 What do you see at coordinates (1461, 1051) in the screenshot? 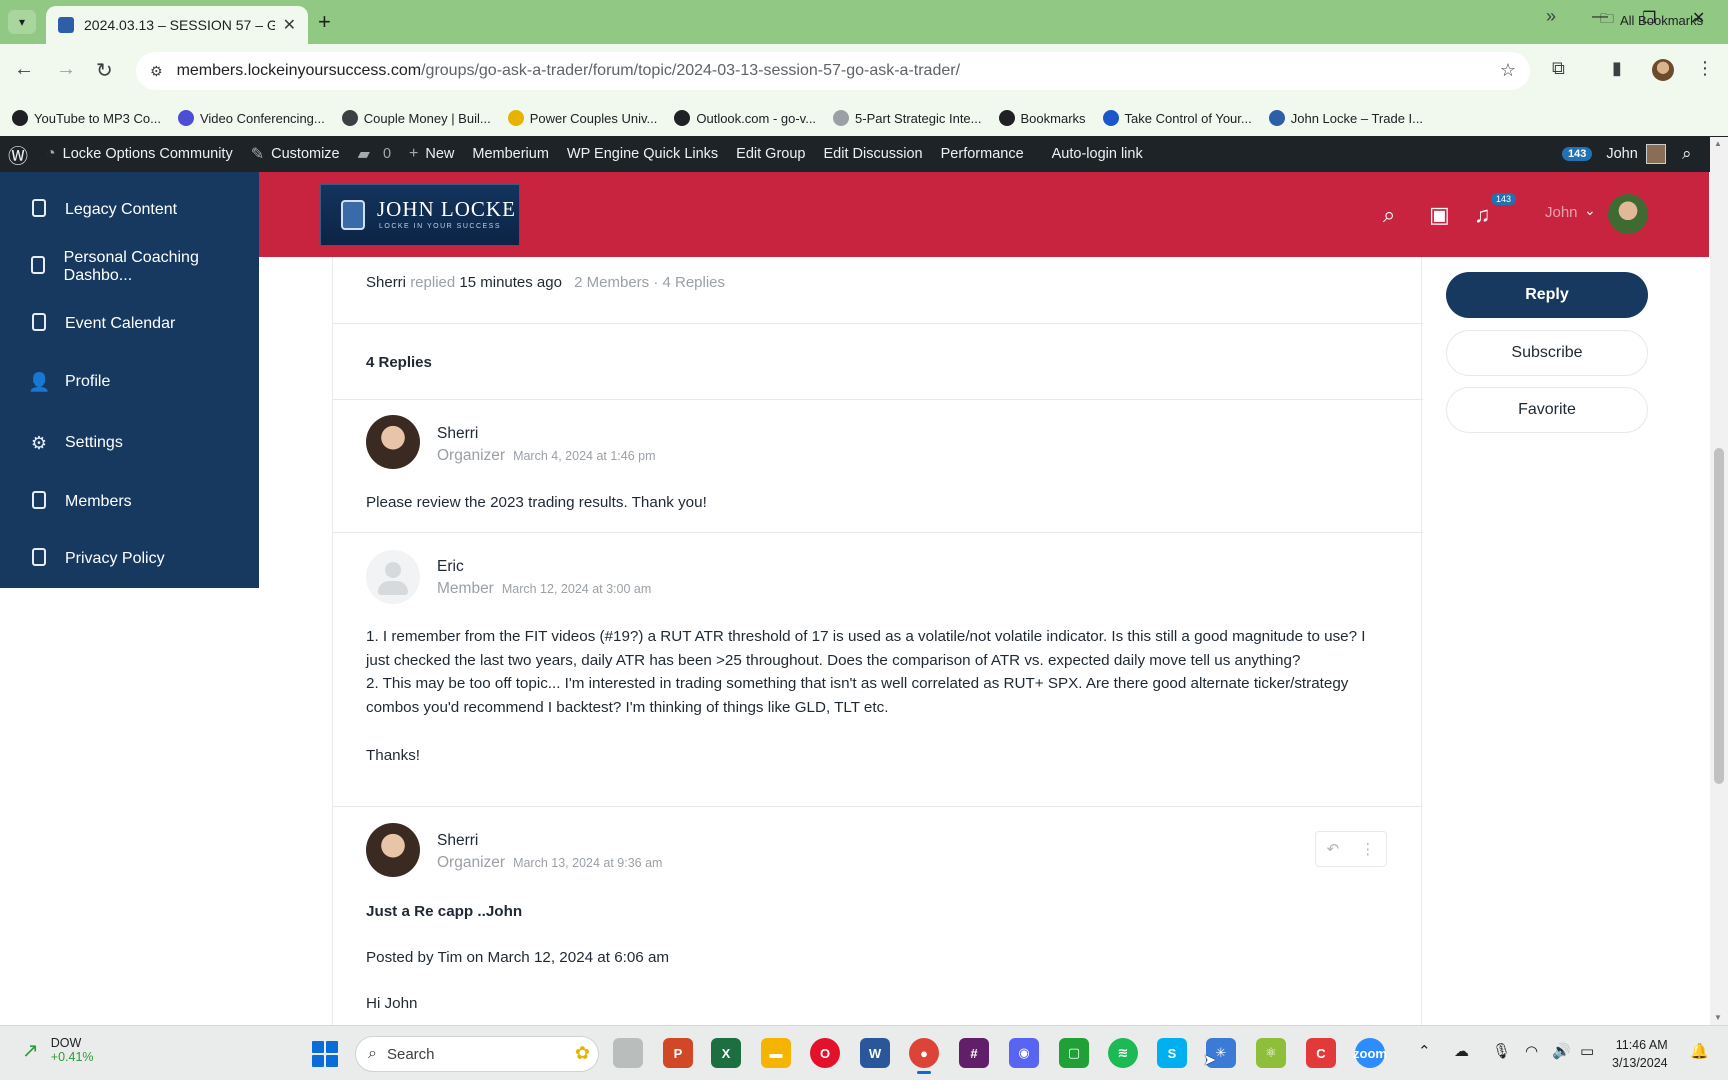
I see `cloud-icon: ☁` at bounding box center [1461, 1051].